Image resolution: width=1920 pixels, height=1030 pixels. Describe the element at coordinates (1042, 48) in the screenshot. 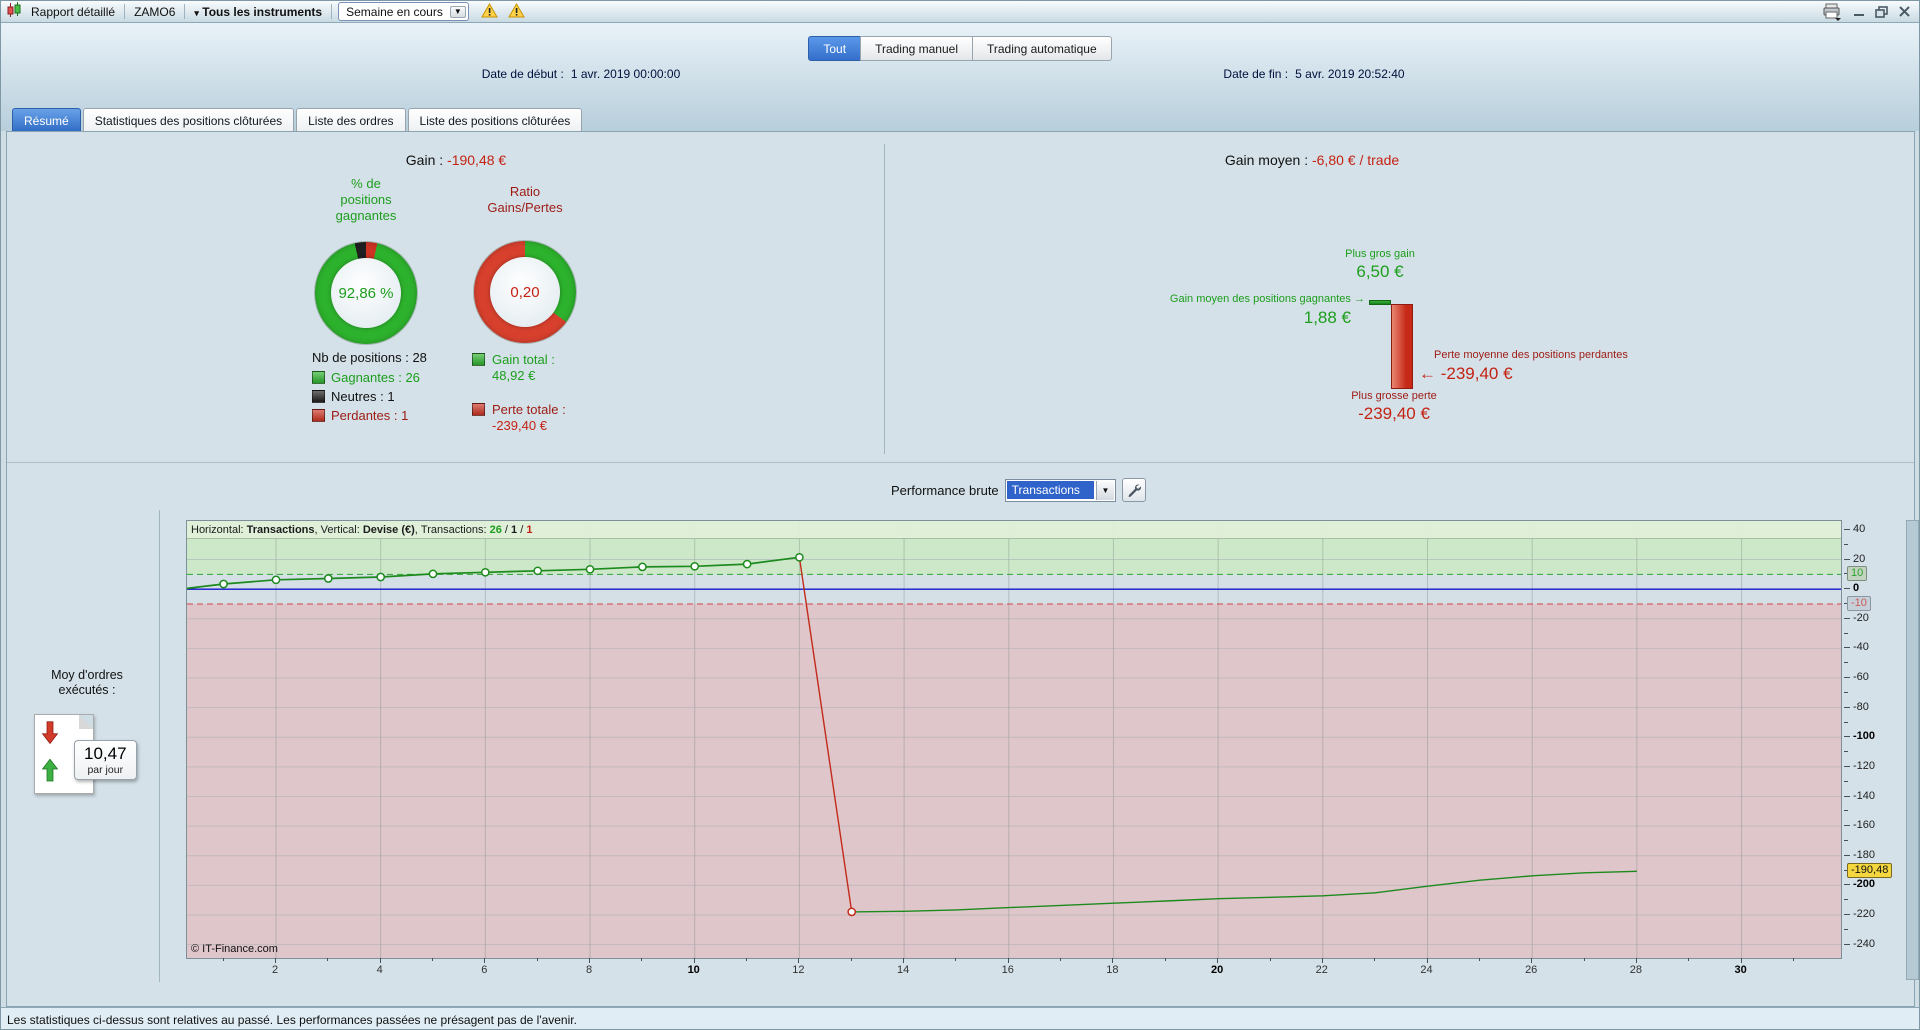

I see `tab-trading-automatique: Trading automatique` at that location.